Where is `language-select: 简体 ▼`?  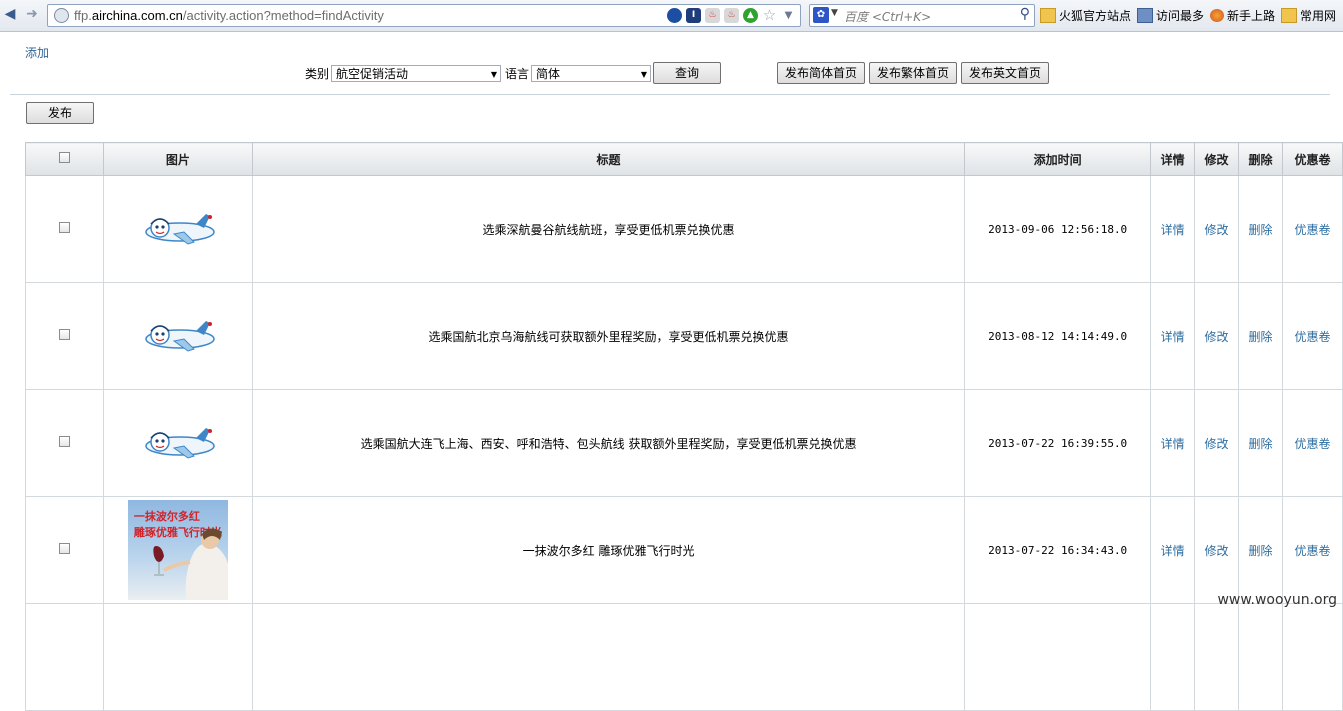
language-select: 简体 ▼ is located at coordinates (591, 73).